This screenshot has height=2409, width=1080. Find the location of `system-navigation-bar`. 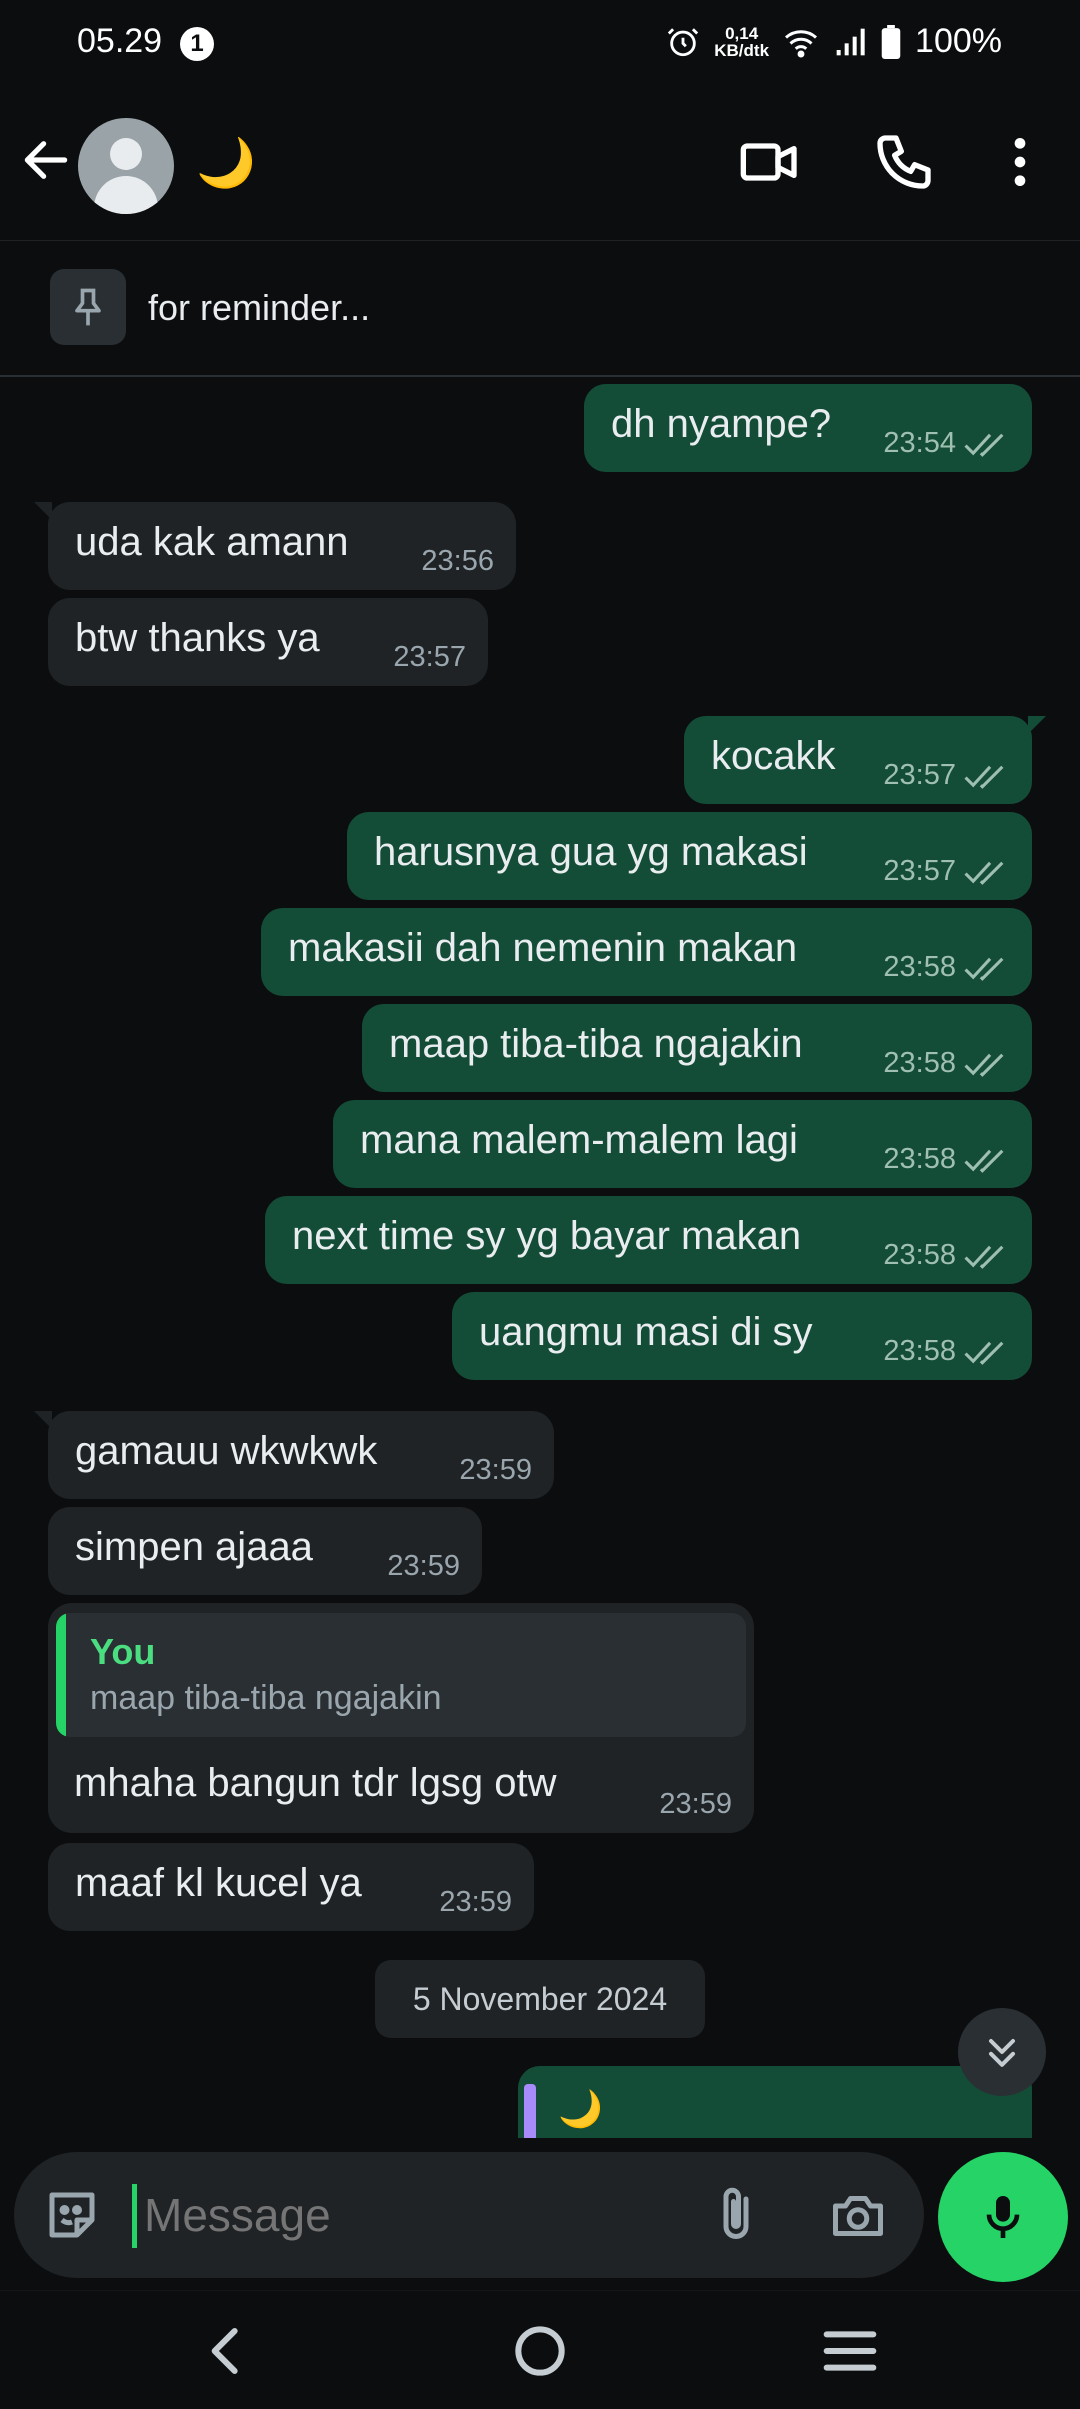

system-navigation-bar is located at coordinates (540, 2349).